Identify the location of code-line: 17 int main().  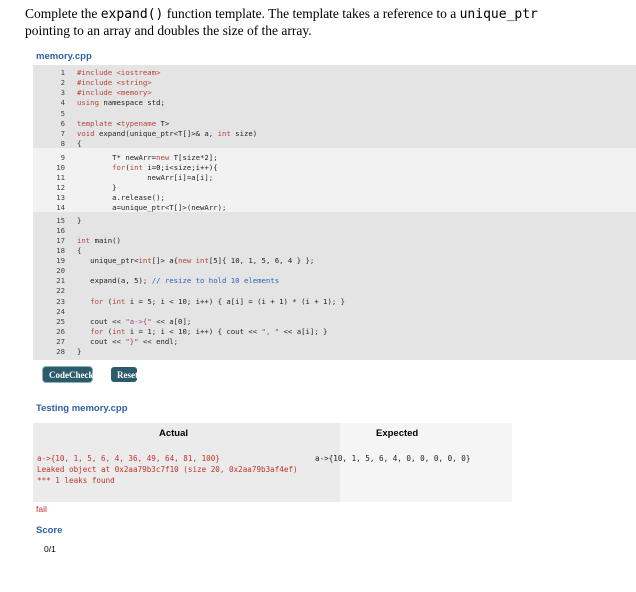
(77, 241).